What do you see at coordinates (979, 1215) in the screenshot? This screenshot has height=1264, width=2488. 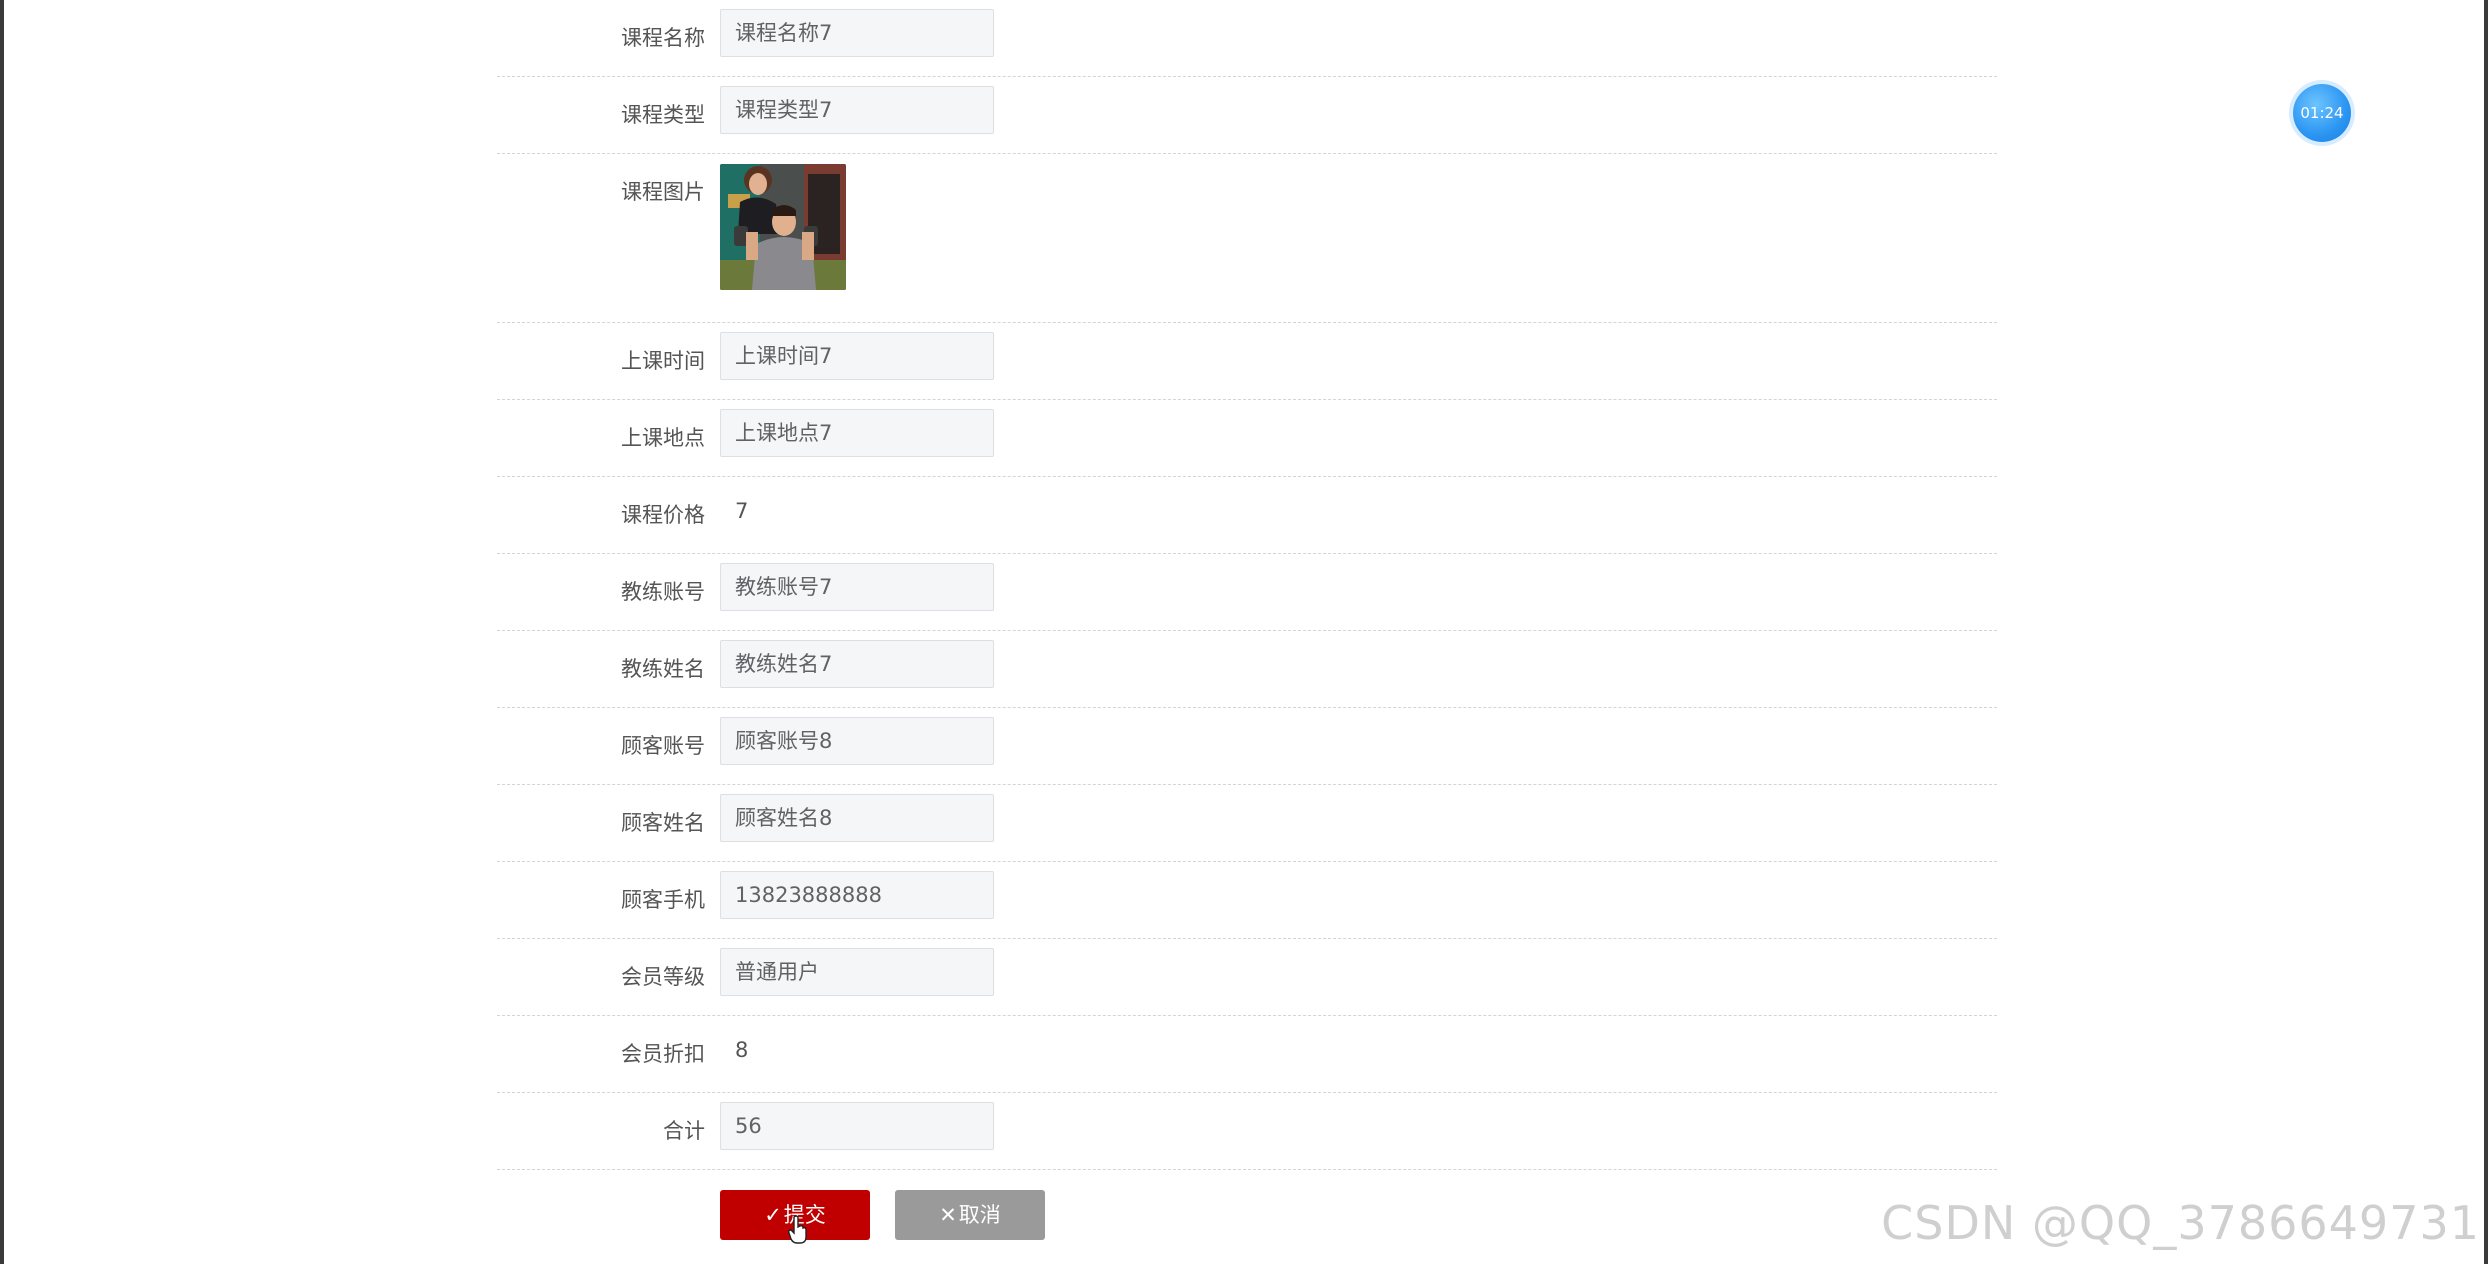 I see `cancel-button-label: 取消` at bounding box center [979, 1215].